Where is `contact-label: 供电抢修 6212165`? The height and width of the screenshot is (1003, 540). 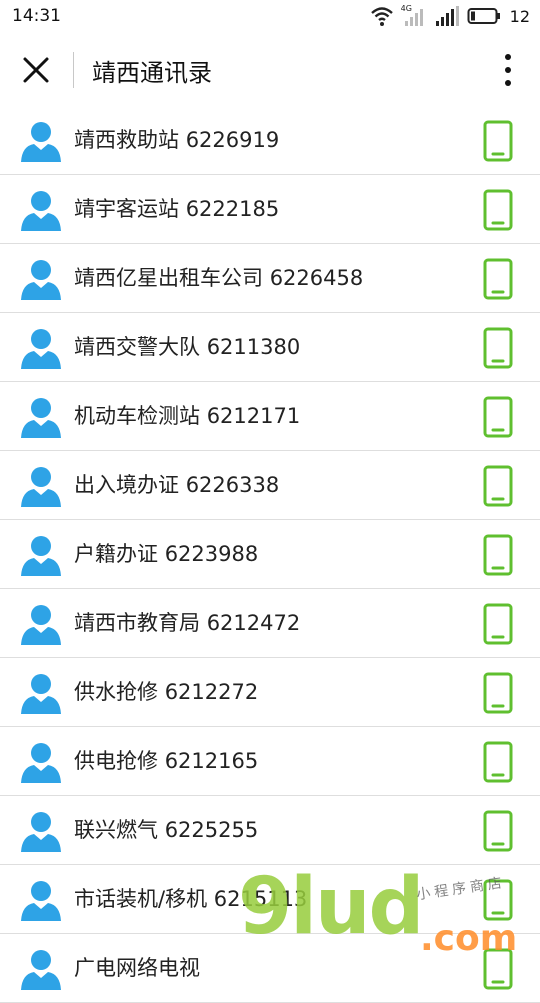 contact-label: 供电抢修 6212165 is located at coordinates (166, 761).